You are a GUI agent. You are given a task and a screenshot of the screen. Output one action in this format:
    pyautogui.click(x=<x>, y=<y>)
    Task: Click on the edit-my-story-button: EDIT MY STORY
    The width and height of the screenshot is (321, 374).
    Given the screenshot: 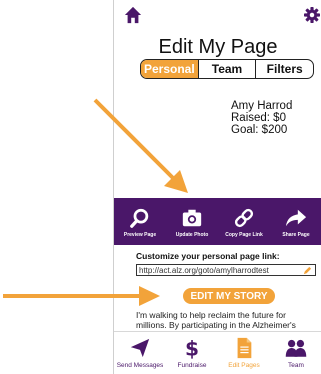 What is the action you would take?
    pyautogui.click(x=229, y=296)
    